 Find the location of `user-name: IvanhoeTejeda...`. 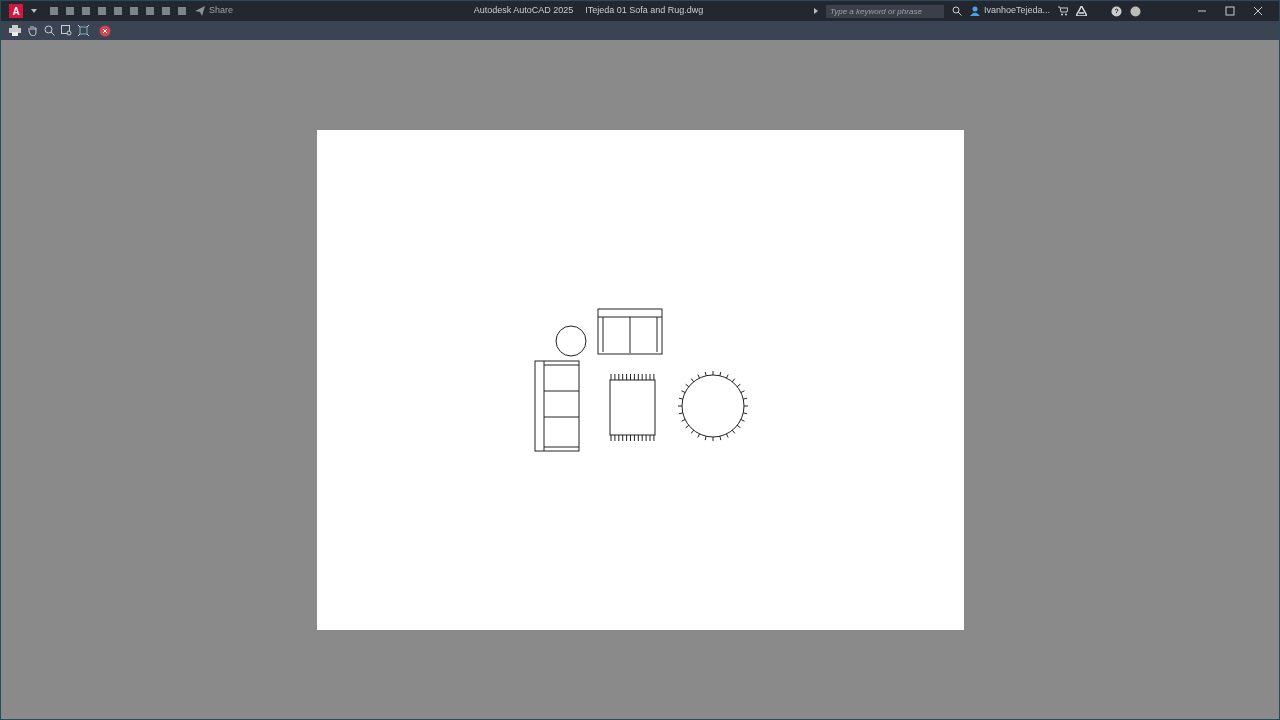

user-name: IvanhoeTejeda... is located at coordinates (1016, 11).